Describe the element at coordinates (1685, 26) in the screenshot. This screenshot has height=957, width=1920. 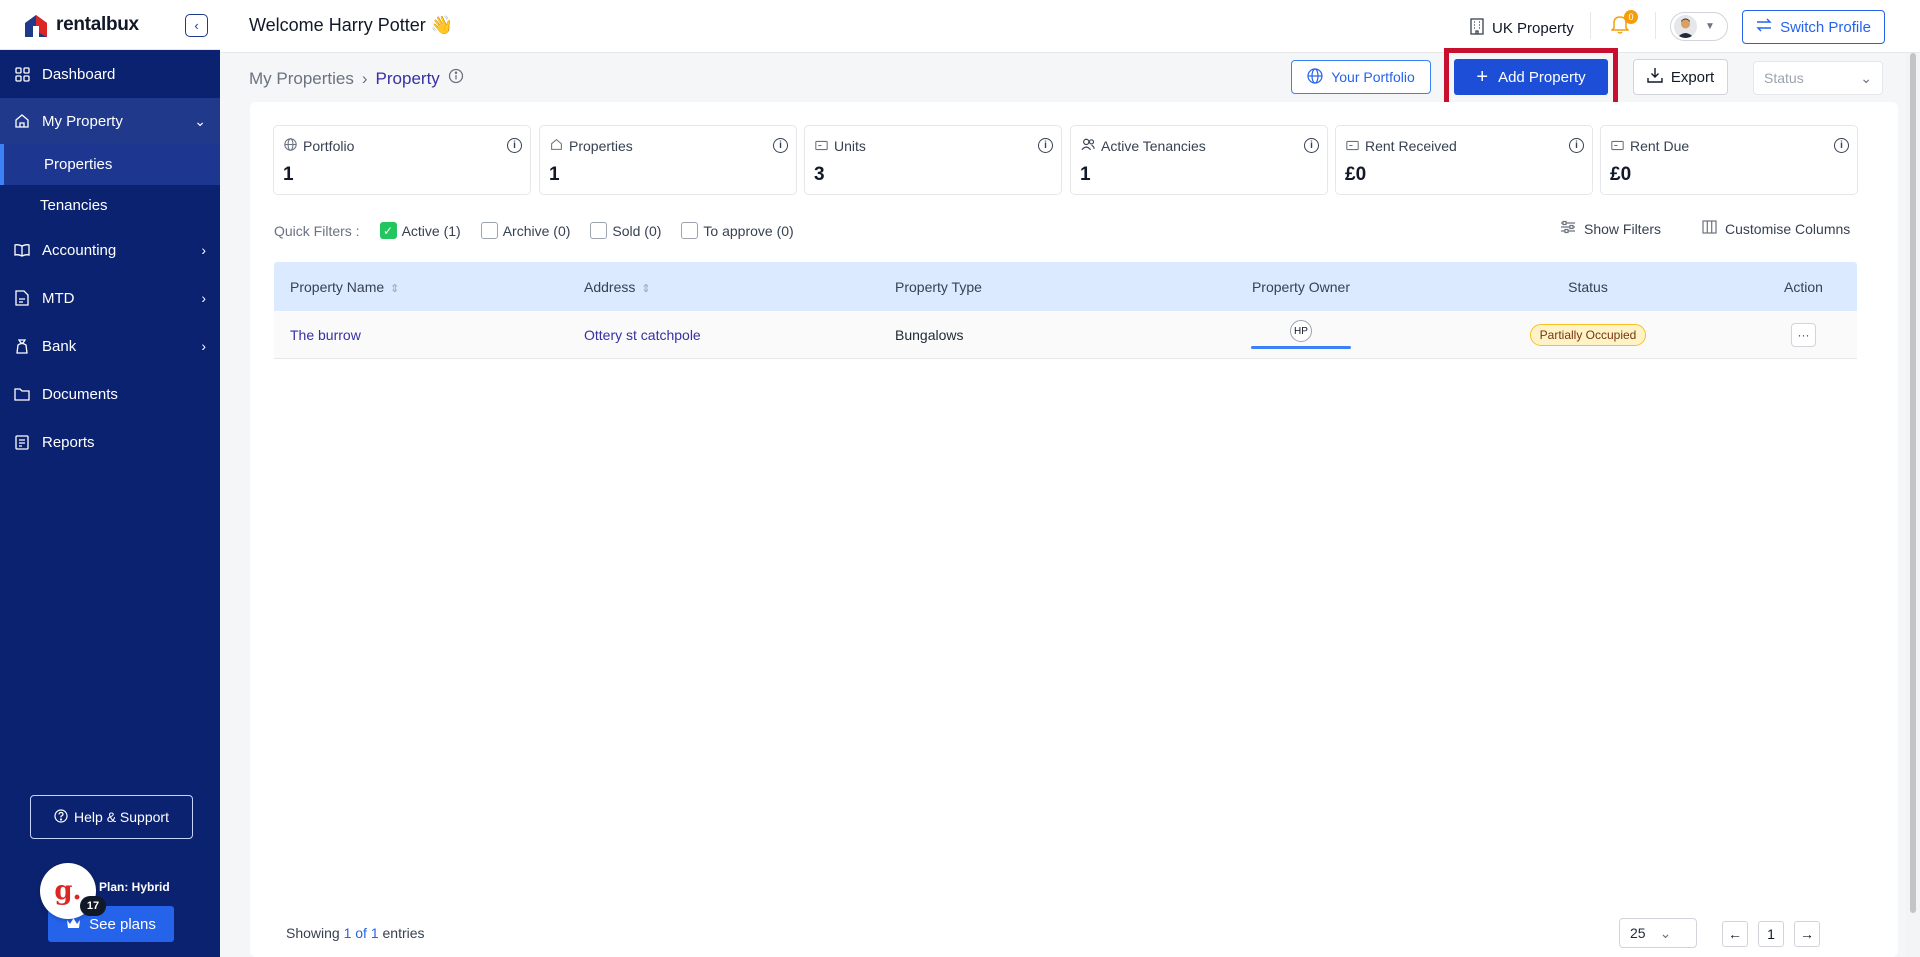
I see `avatar` at that location.